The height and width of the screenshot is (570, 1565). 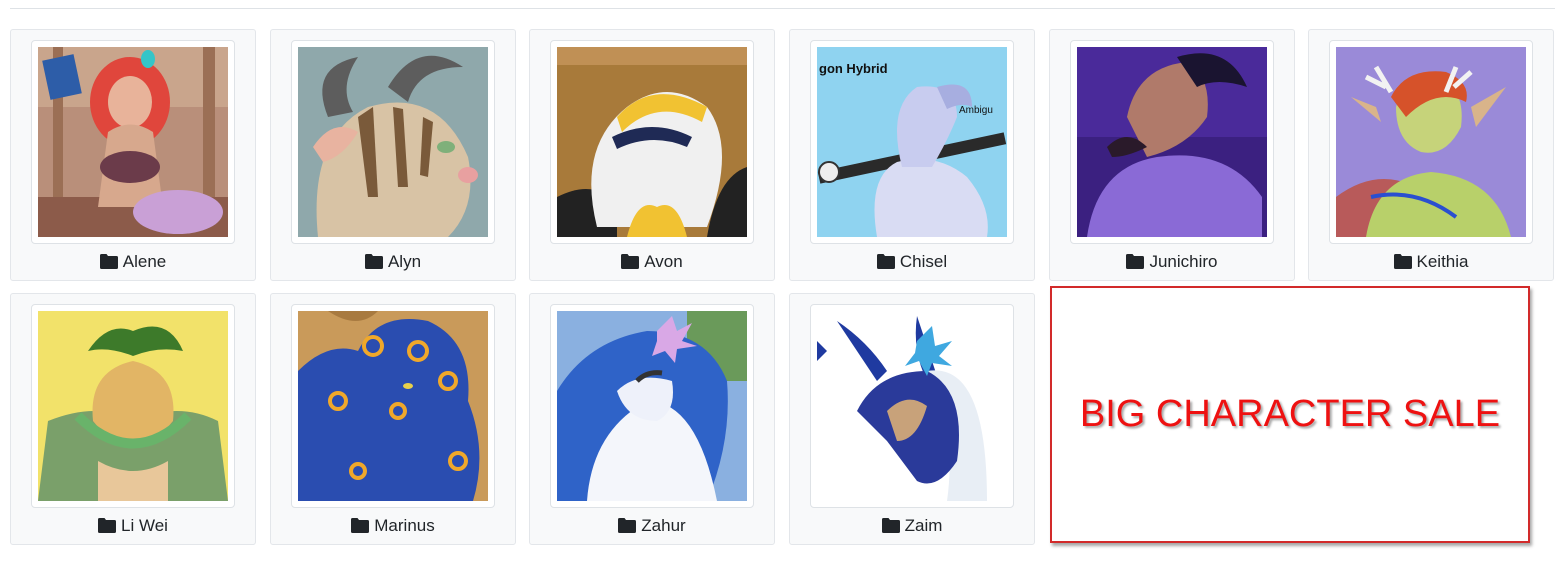 I want to click on folder-card-junichiro: Junichiro, so click(x=1172, y=155).